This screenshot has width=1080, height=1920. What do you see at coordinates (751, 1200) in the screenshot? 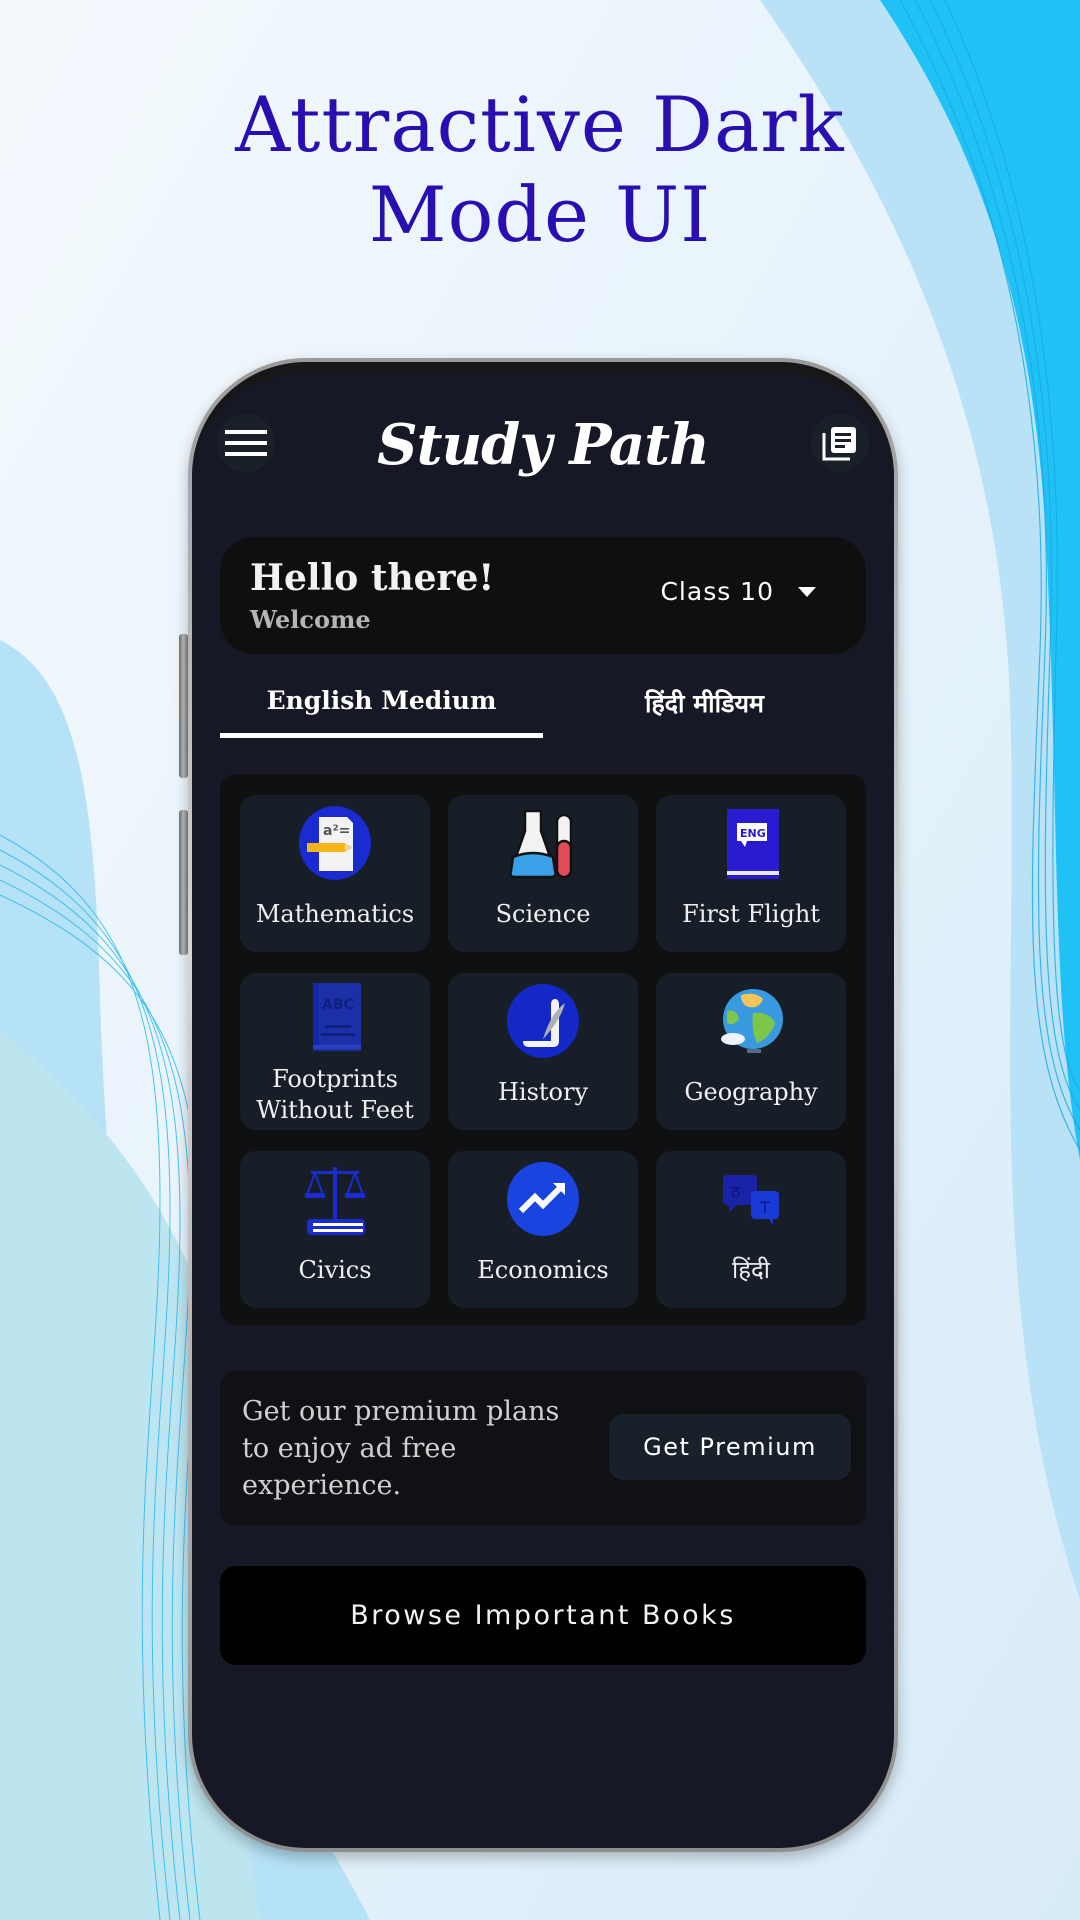
I see `translate-icon: ठ T` at bounding box center [751, 1200].